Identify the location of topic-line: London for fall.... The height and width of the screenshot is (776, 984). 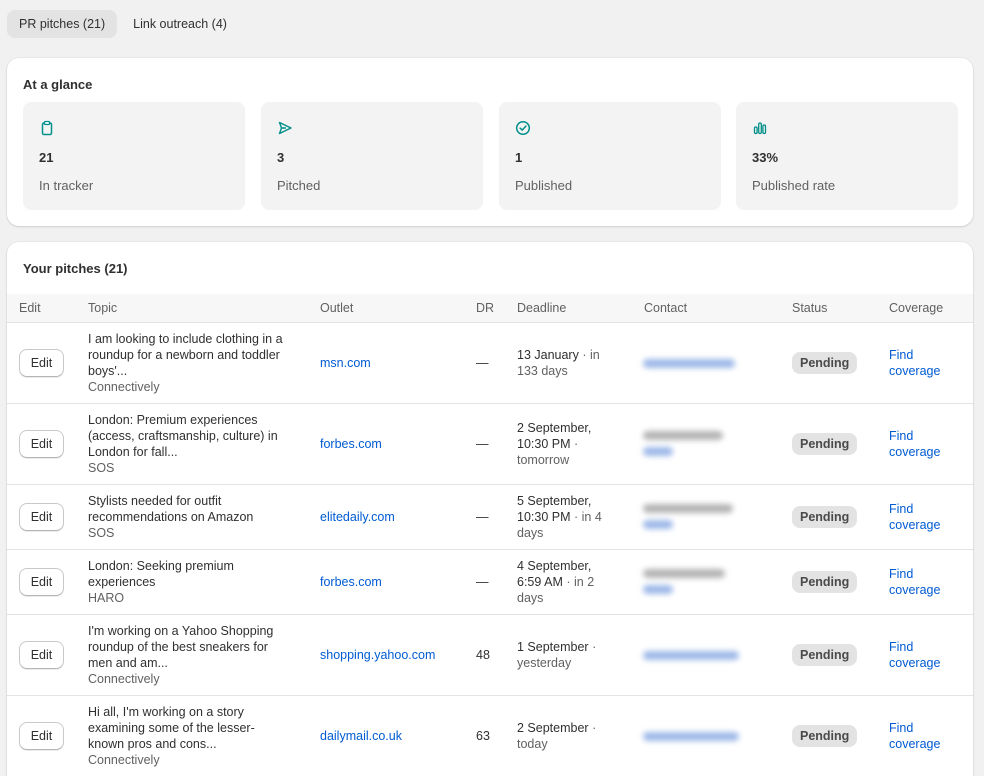
(133, 452).